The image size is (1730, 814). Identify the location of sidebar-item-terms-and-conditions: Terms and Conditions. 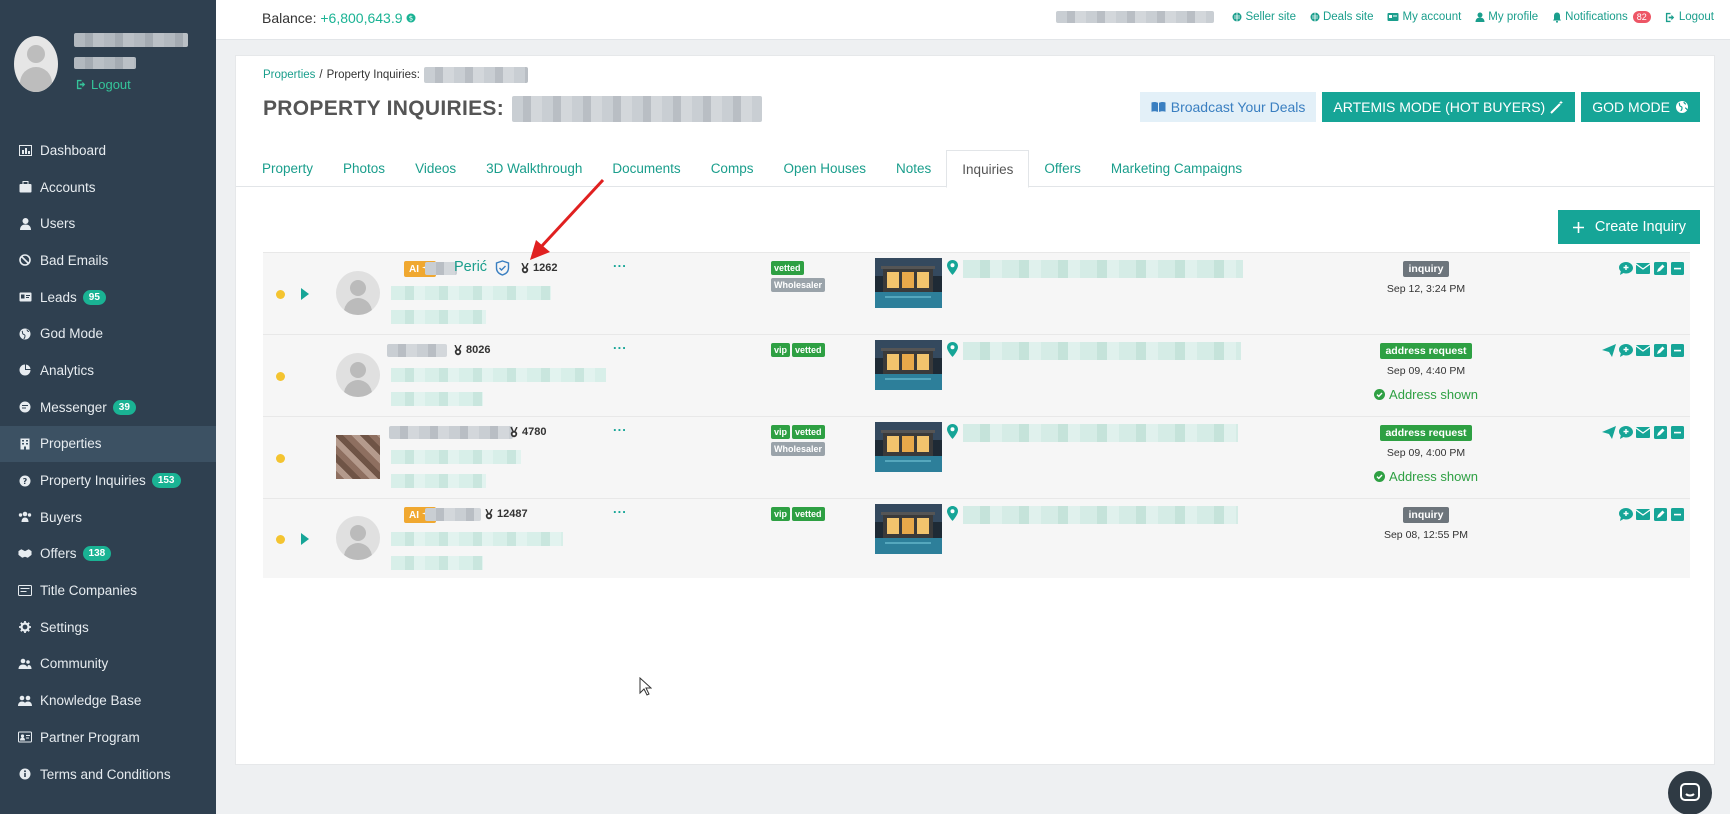
(108, 774).